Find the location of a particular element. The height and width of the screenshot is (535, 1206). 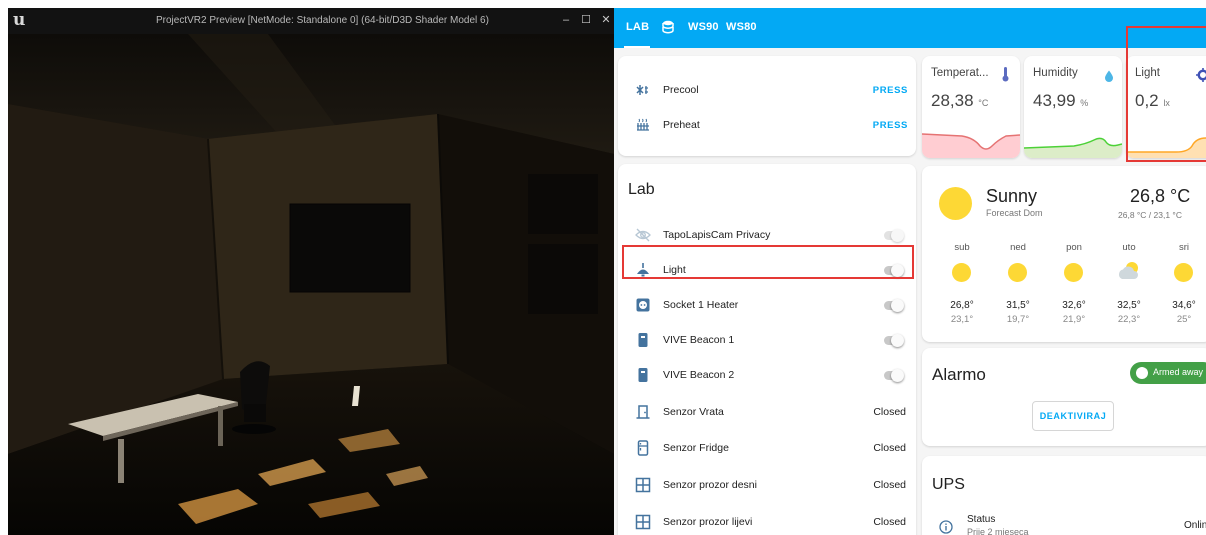

shield-icon is located at coordinates (1142, 373).